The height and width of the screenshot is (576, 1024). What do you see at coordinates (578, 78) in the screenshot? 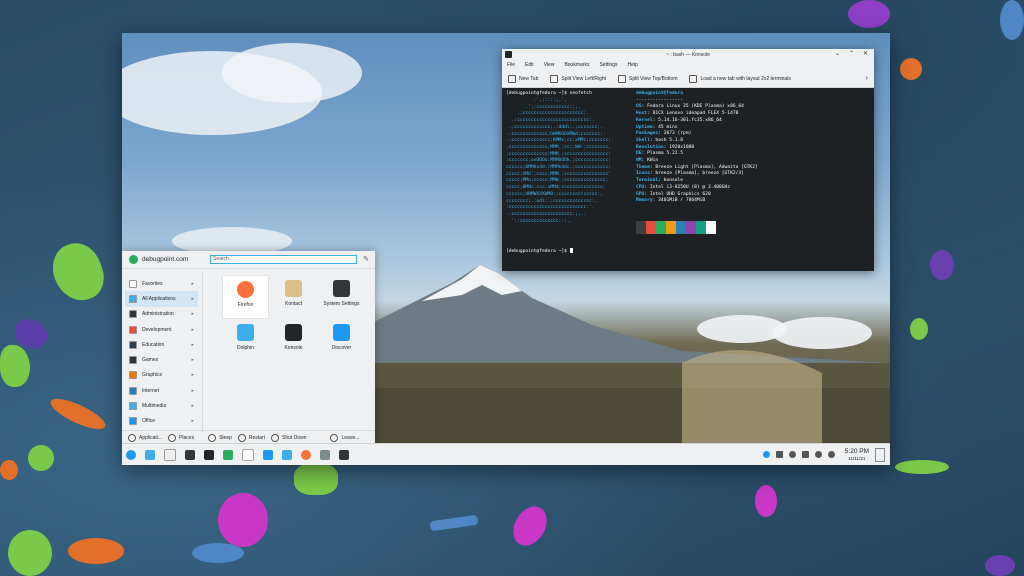
I see `split-left-right-button: Split View Left/Right` at bounding box center [578, 78].